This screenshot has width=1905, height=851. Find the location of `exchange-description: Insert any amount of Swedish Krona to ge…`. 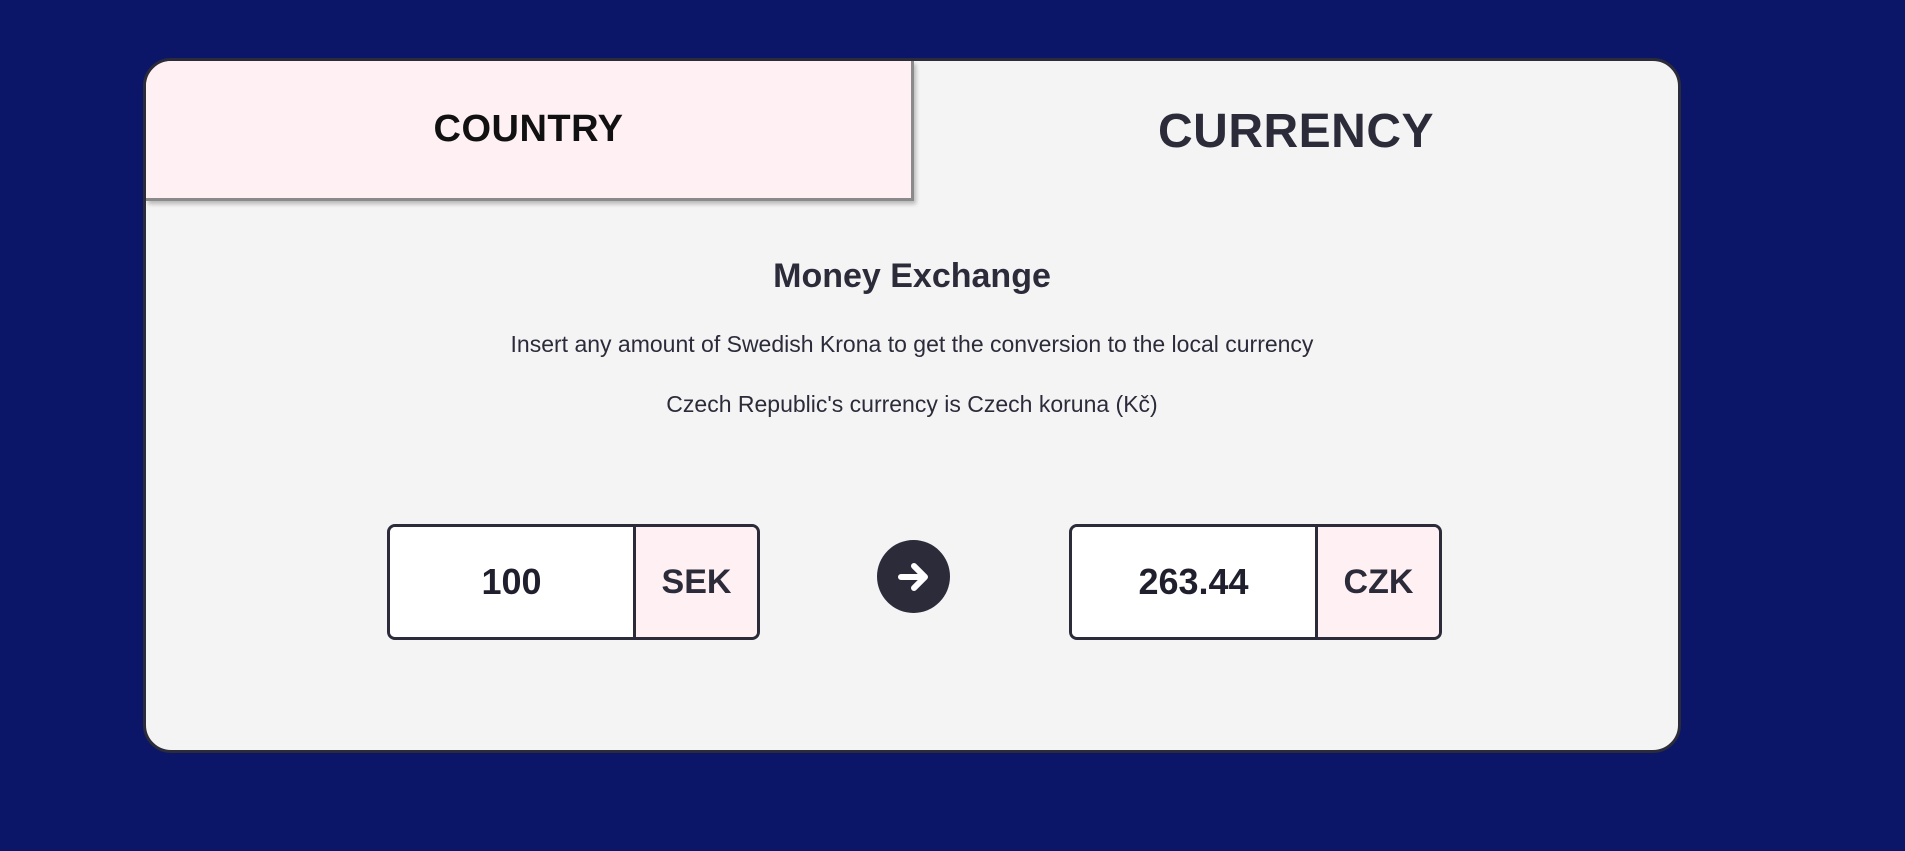

exchange-description: Insert any amount of Swedish Krona to ge… is located at coordinates (912, 344).